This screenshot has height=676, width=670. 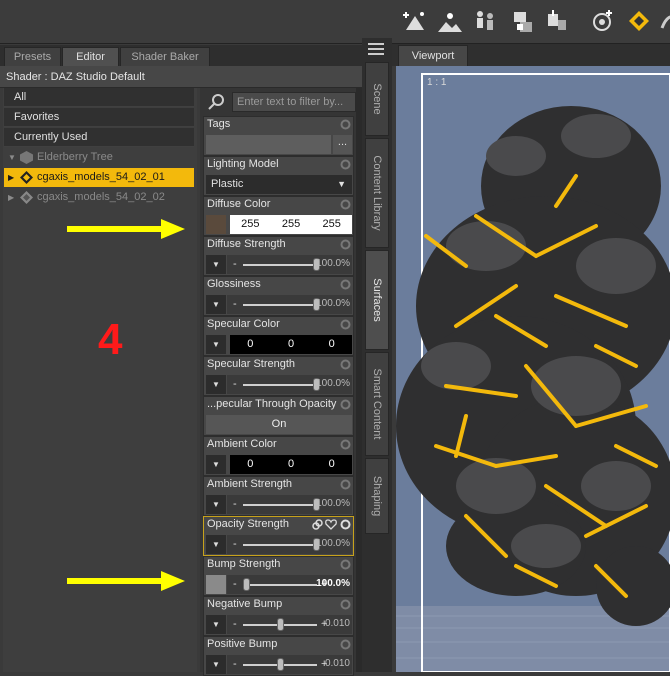 What do you see at coordinates (219, 124) in the screenshot?
I see `prop-label: Tags` at bounding box center [219, 124].